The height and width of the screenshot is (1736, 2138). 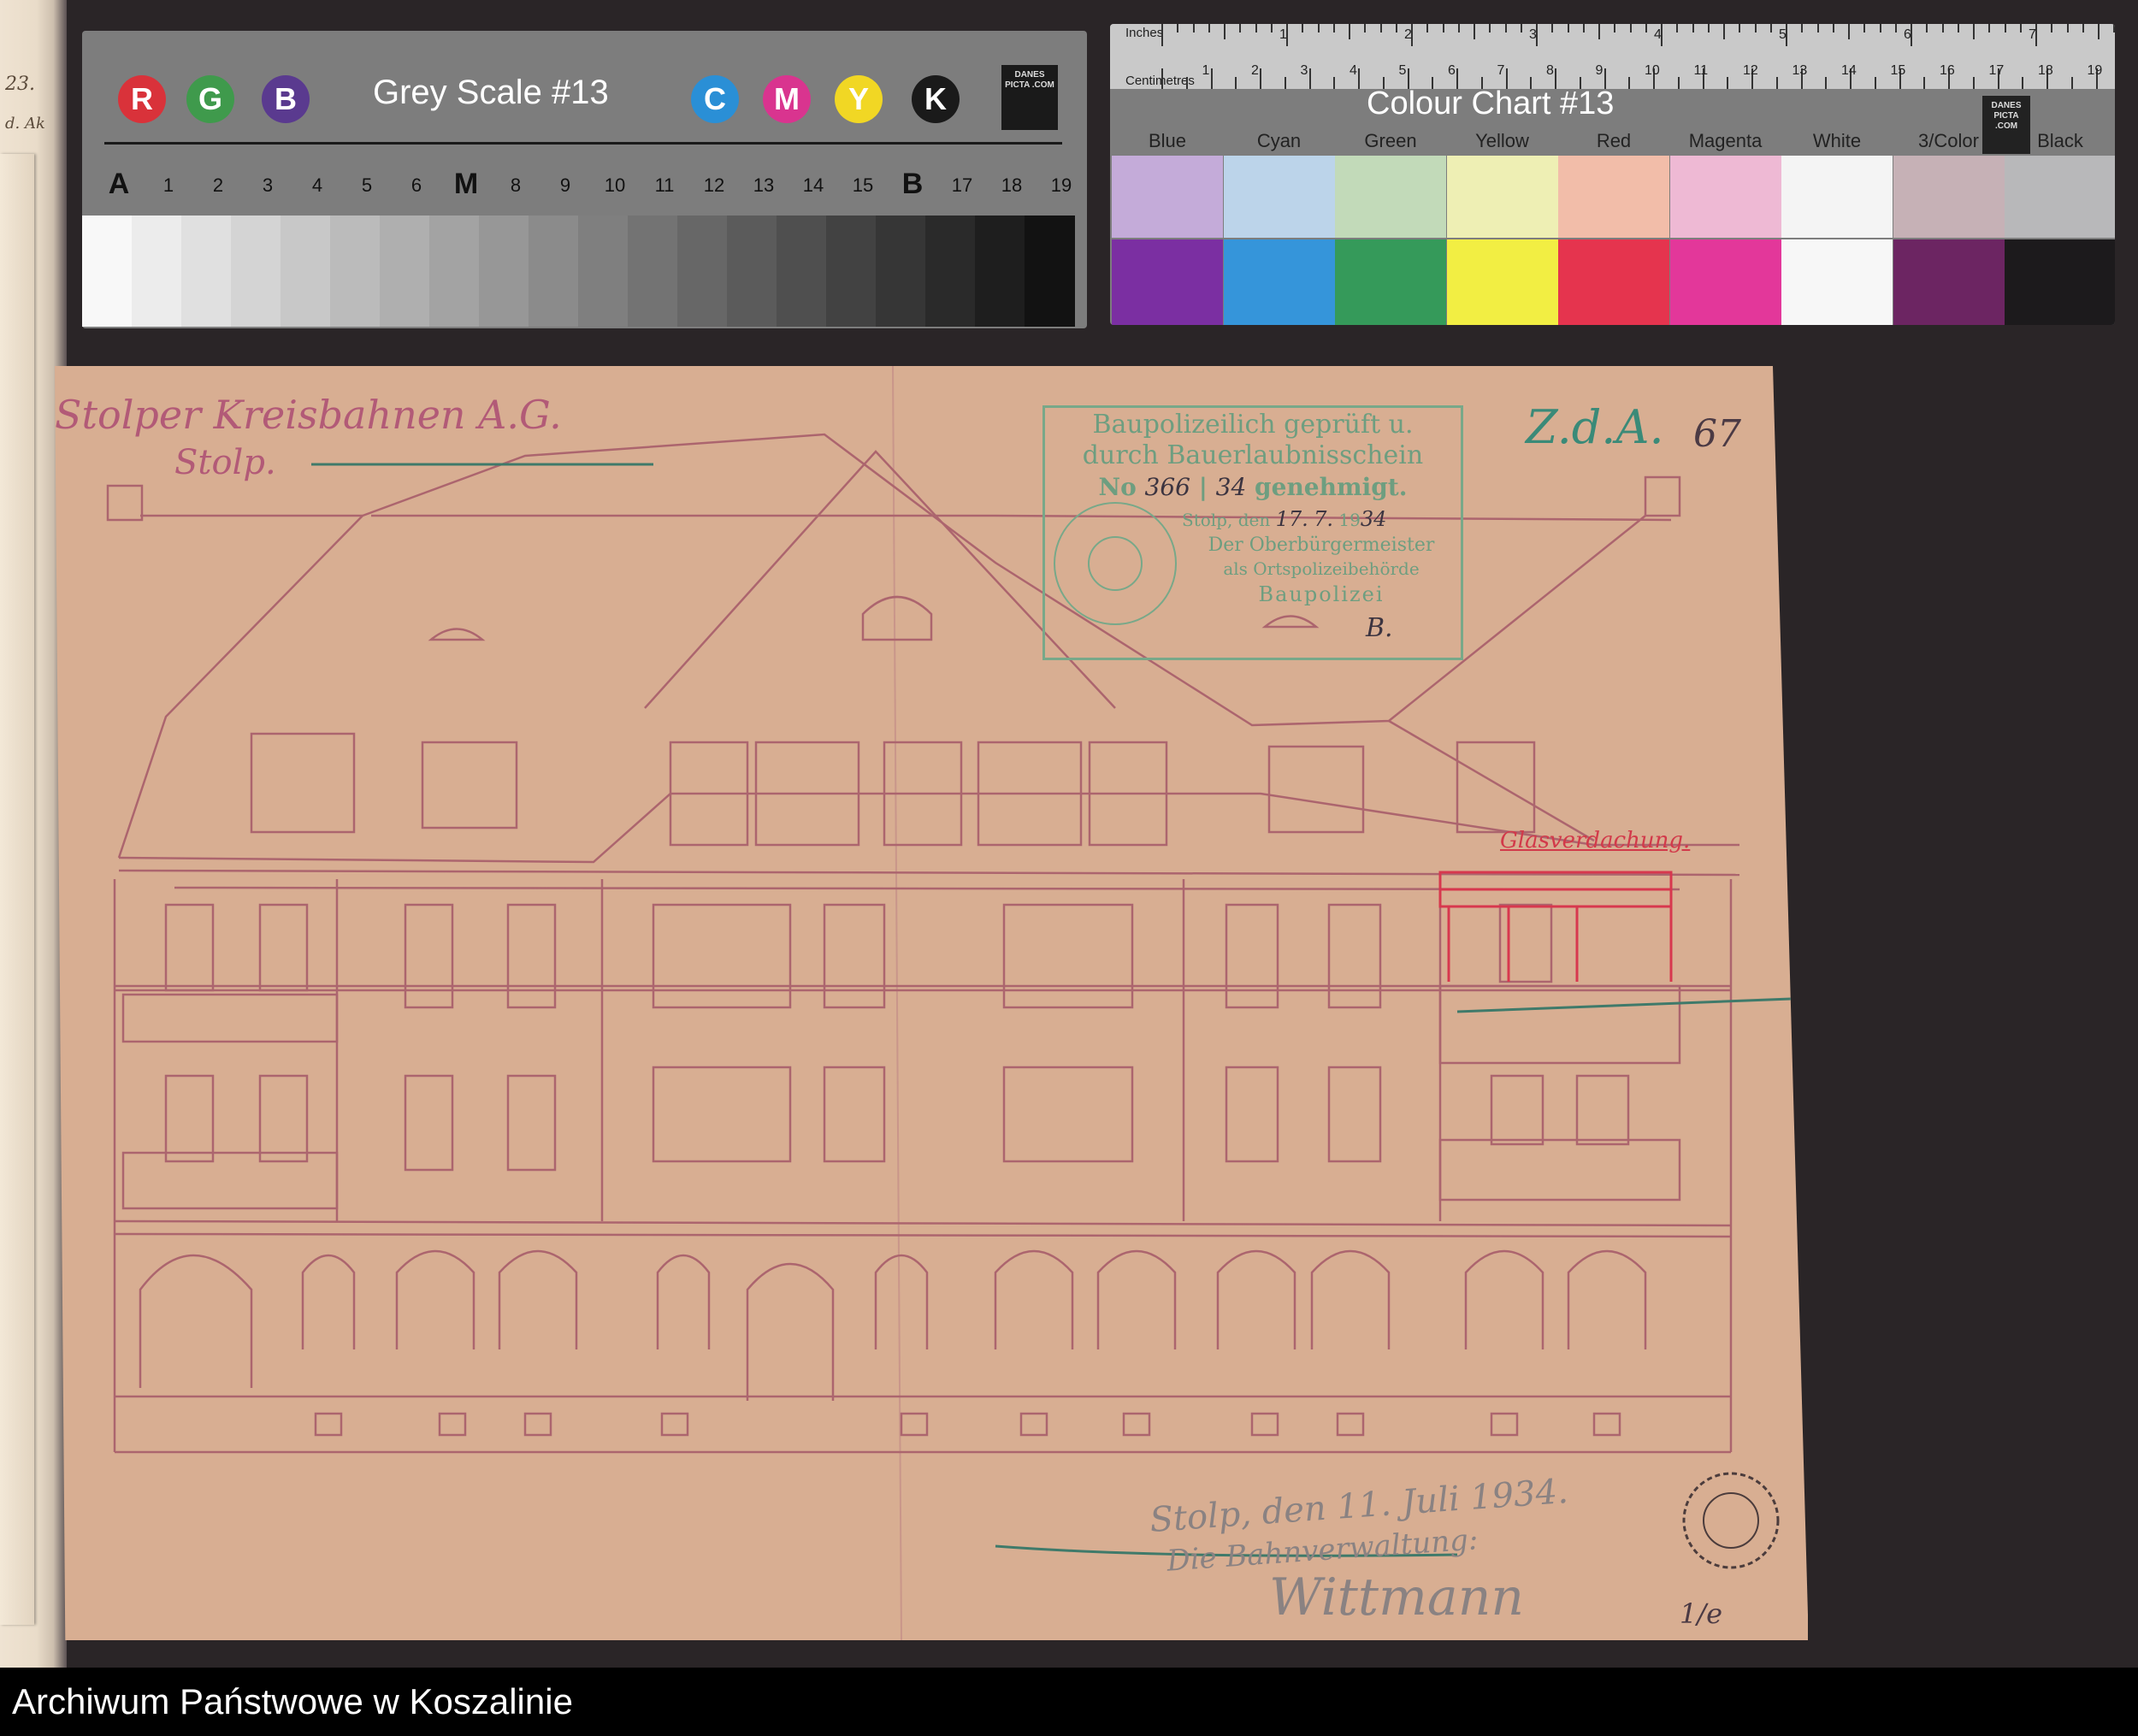 What do you see at coordinates (1701, 1614) in the screenshot?
I see `page-mark: 1/e` at bounding box center [1701, 1614].